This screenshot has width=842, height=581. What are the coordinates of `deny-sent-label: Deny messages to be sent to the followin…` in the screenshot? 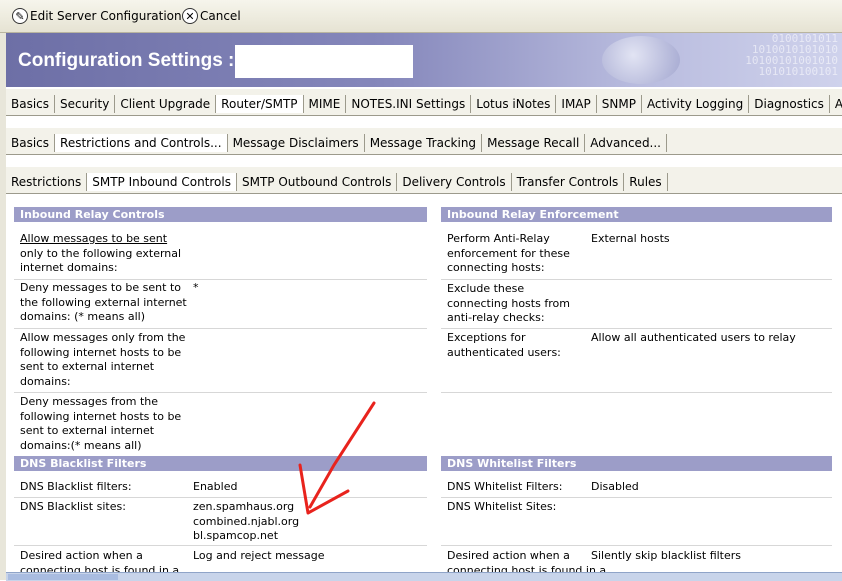 It's located at (103, 303).